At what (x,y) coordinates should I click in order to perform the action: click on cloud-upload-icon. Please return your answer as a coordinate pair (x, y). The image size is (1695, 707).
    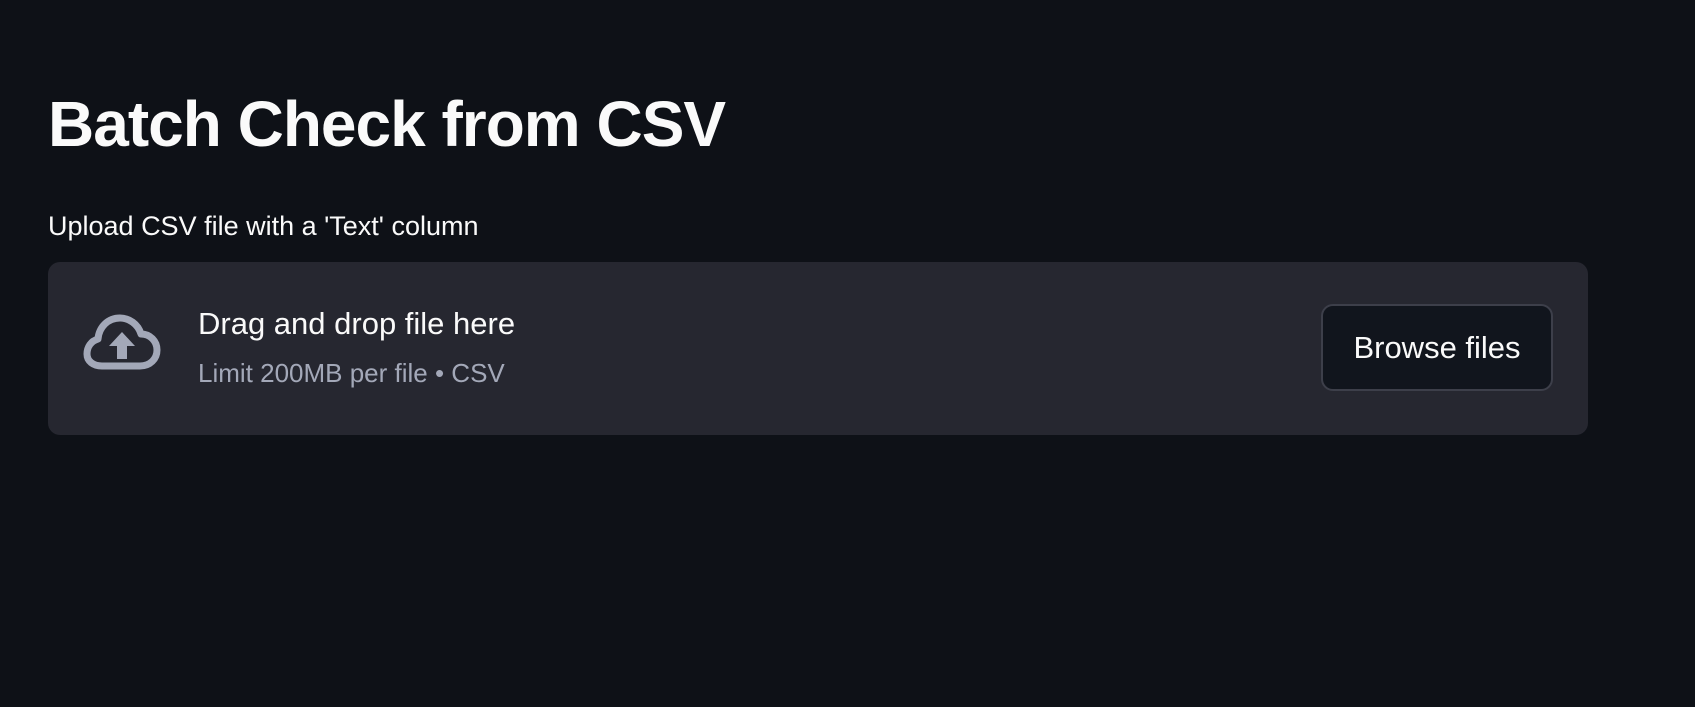
    Looking at the image, I should click on (122, 346).